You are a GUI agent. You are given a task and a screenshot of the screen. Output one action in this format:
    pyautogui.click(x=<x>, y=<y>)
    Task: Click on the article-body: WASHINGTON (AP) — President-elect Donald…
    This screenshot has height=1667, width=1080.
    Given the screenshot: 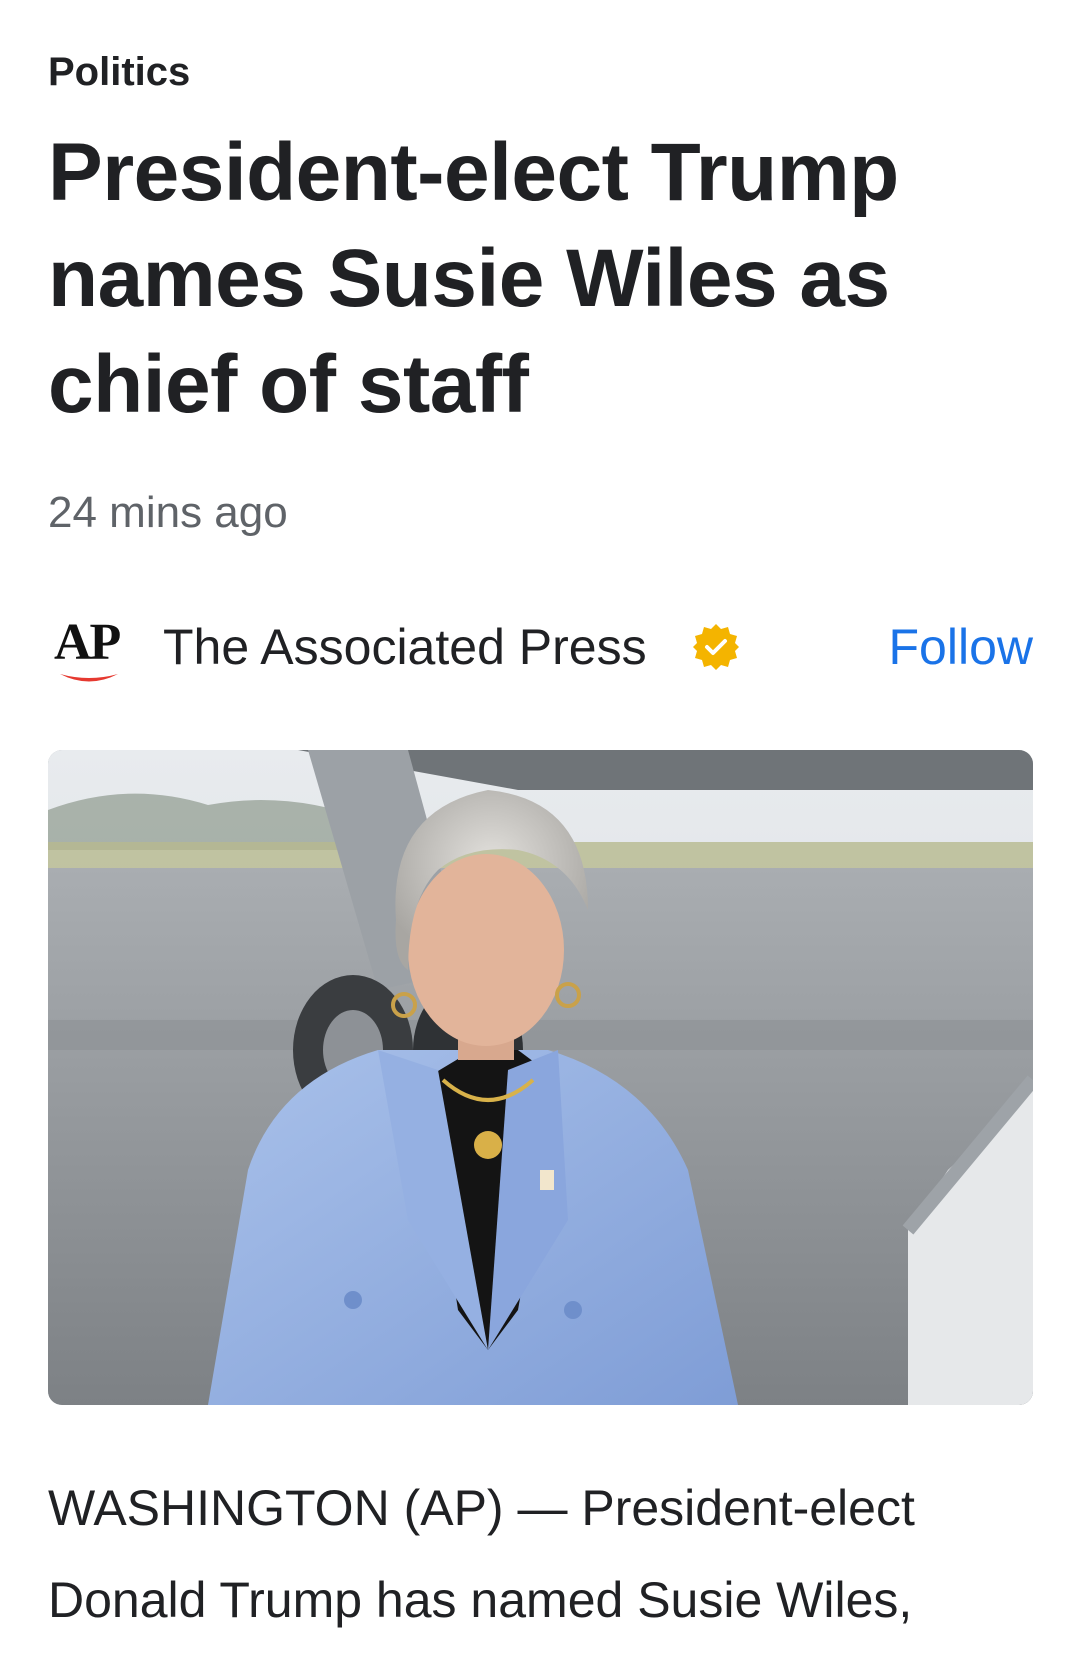 What is the action you would take?
    pyautogui.click(x=481, y=1554)
    